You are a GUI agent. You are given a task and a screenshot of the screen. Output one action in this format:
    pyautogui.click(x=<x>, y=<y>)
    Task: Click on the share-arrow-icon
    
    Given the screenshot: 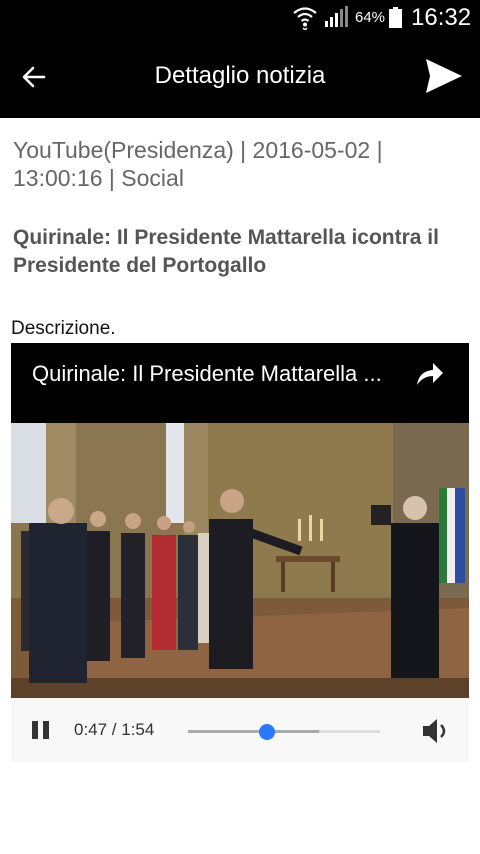 What is the action you would take?
    pyautogui.click(x=430, y=374)
    